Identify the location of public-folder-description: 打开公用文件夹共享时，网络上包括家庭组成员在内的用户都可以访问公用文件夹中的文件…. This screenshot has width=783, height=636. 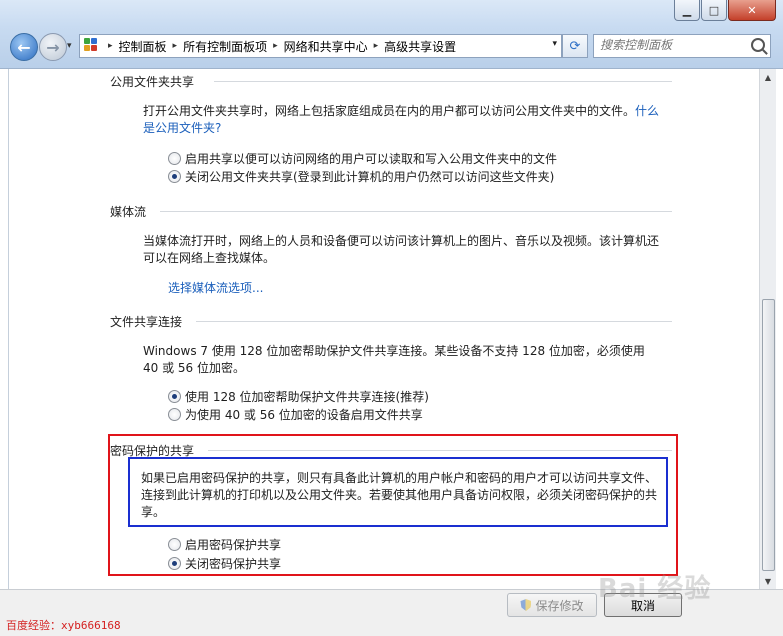
(403, 120).